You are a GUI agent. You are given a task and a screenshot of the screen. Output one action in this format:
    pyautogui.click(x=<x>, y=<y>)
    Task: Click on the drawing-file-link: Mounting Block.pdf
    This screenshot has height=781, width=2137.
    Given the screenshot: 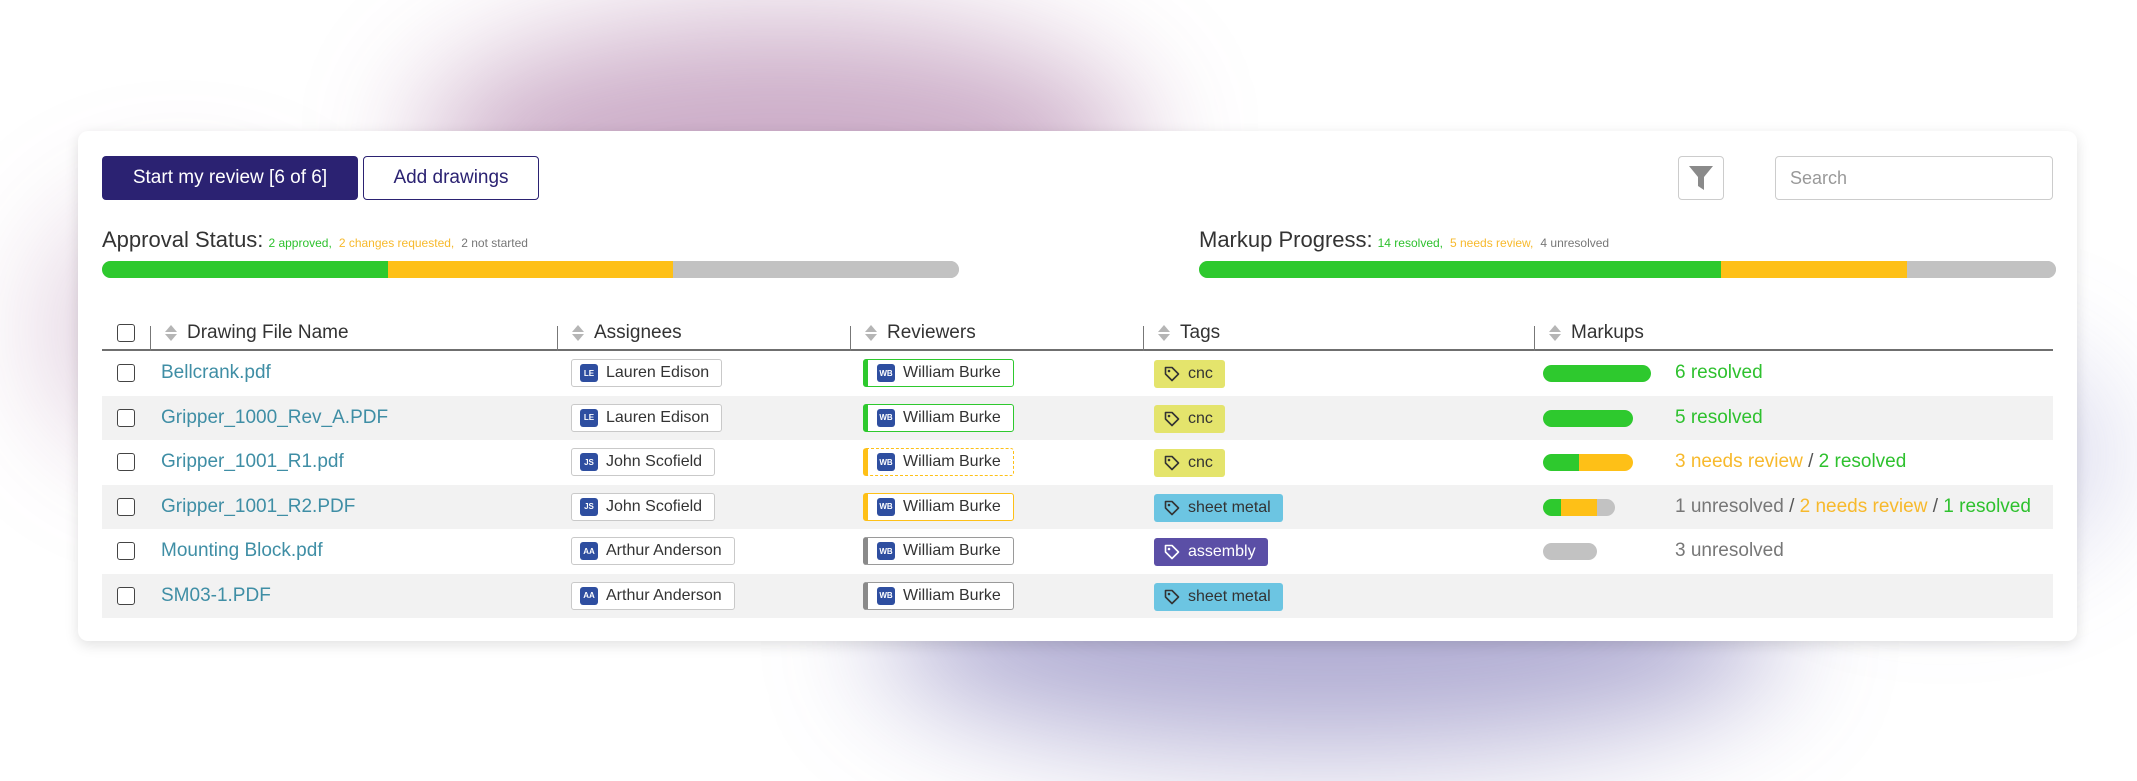 What is the action you would take?
    pyautogui.click(x=242, y=551)
    